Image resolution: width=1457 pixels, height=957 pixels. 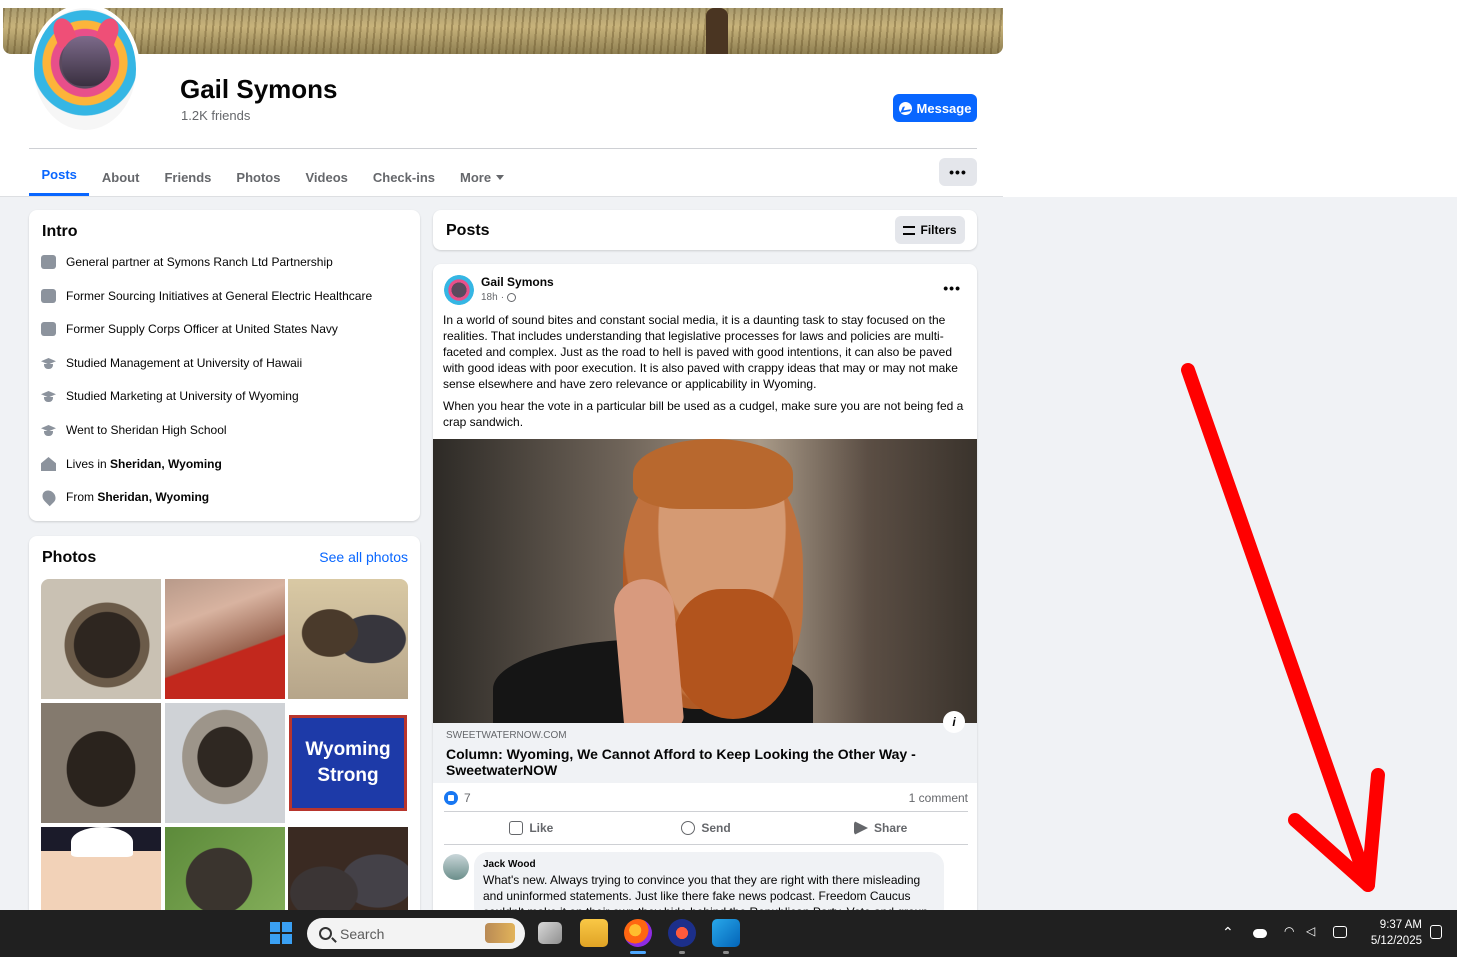 I want to click on intro-prefix: Lives in, so click(x=88, y=464).